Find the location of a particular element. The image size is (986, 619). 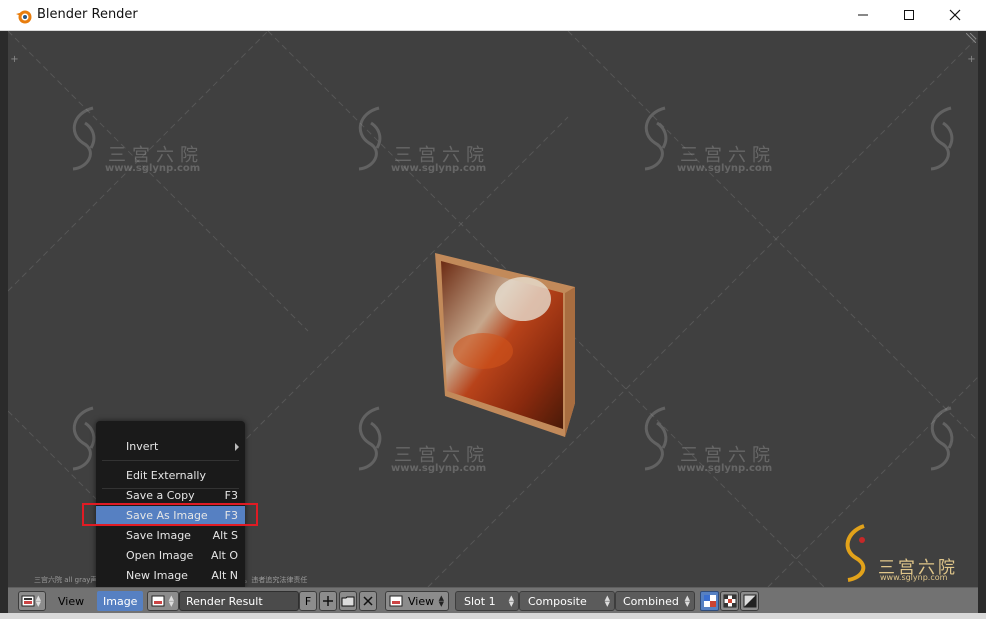

image-editor-icon is located at coordinates (28, 601).